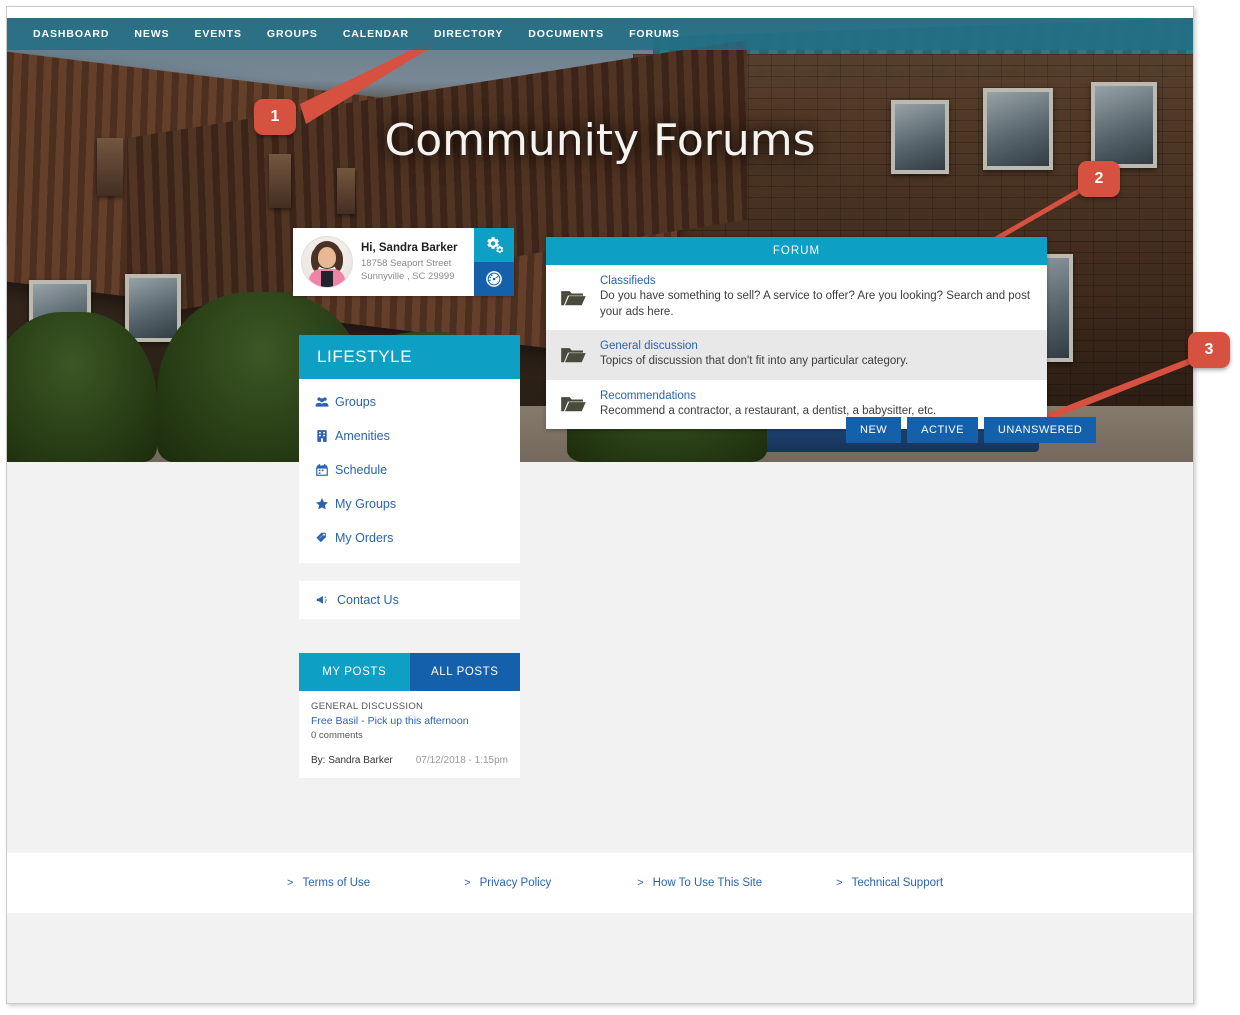 The height and width of the screenshot is (1015, 1240). What do you see at coordinates (321, 600) in the screenshot?
I see `bullhorn-icon` at bounding box center [321, 600].